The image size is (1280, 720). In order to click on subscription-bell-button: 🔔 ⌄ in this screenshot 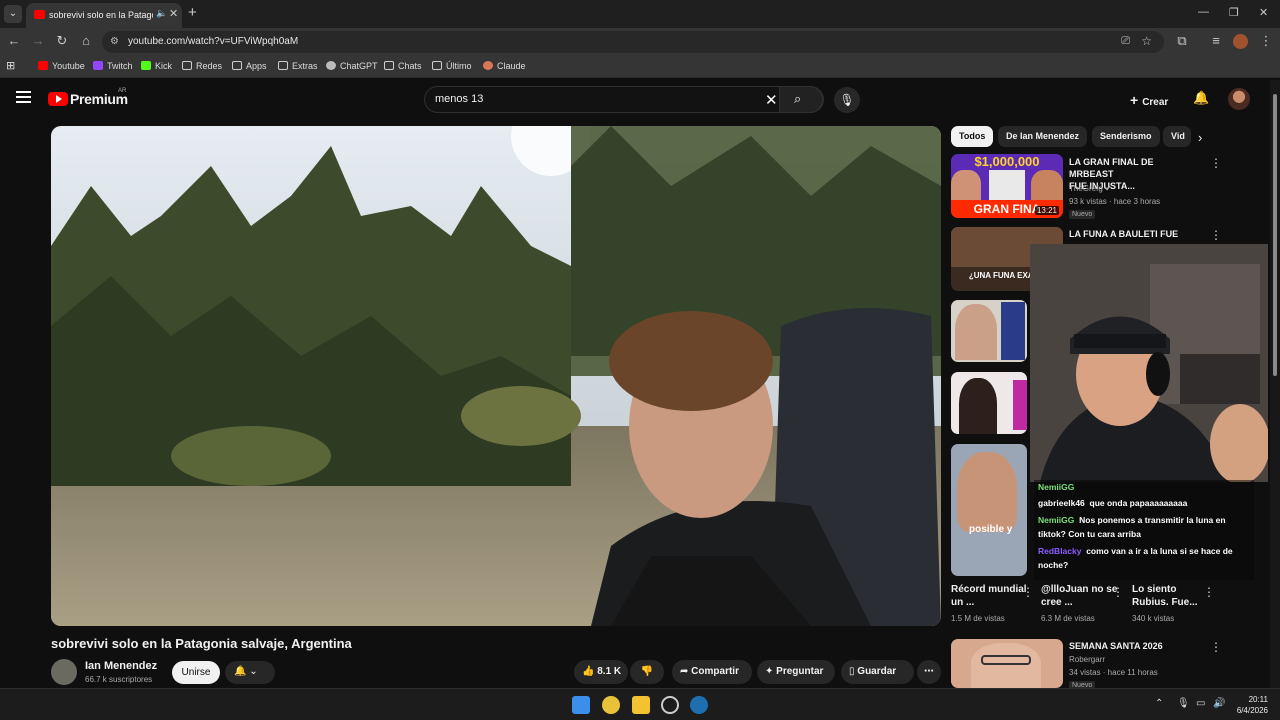, I will do `click(250, 672)`.